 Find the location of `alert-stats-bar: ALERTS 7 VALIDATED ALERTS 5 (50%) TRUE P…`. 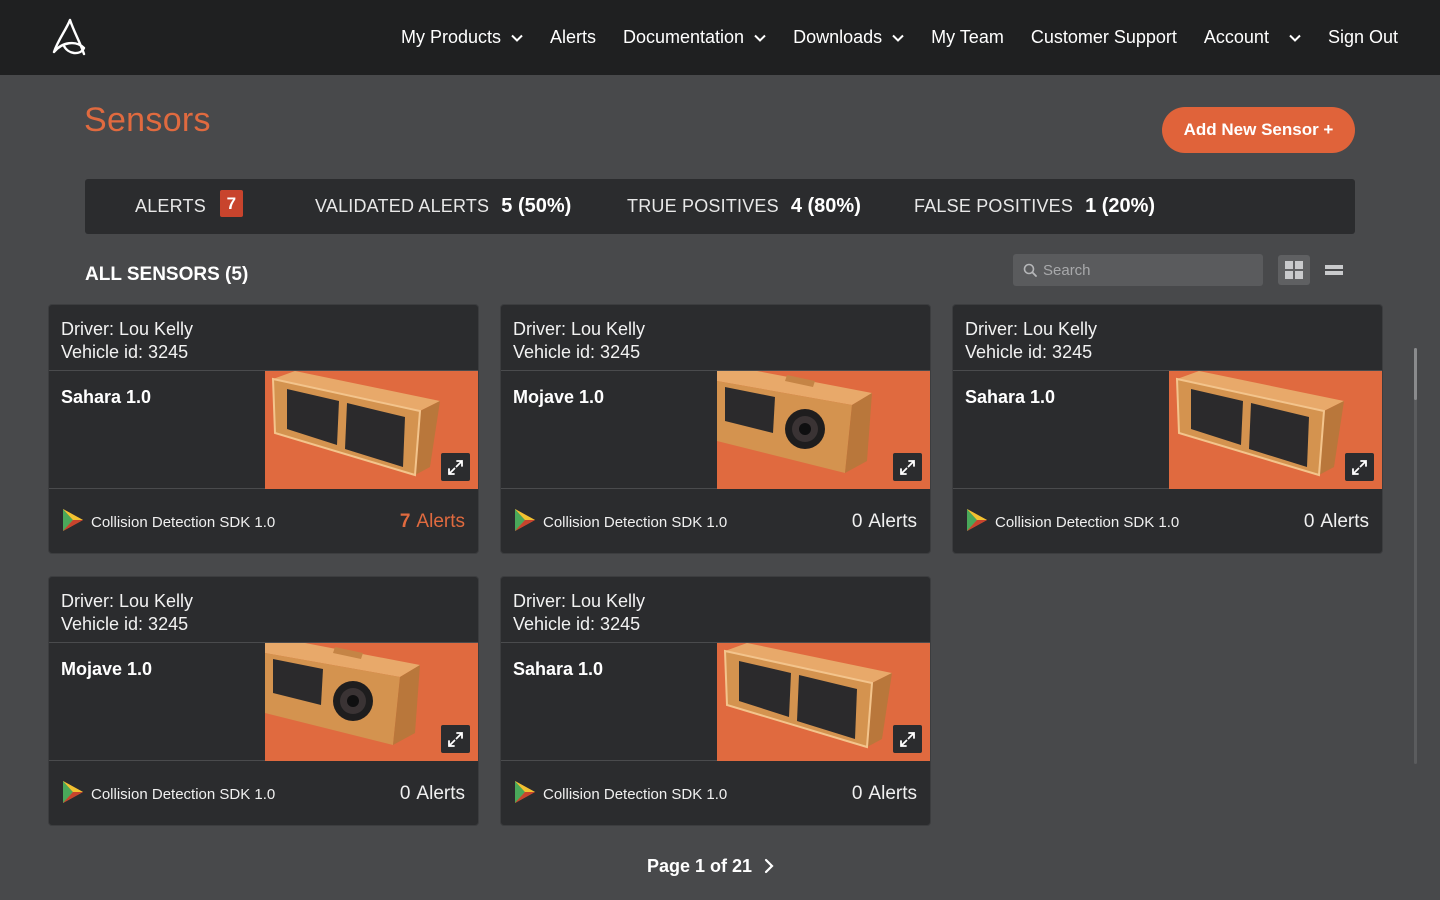

alert-stats-bar: ALERTS 7 VALIDATED ALERTS 5 (50%) TRUE P… is located at coordinates (720, 206).